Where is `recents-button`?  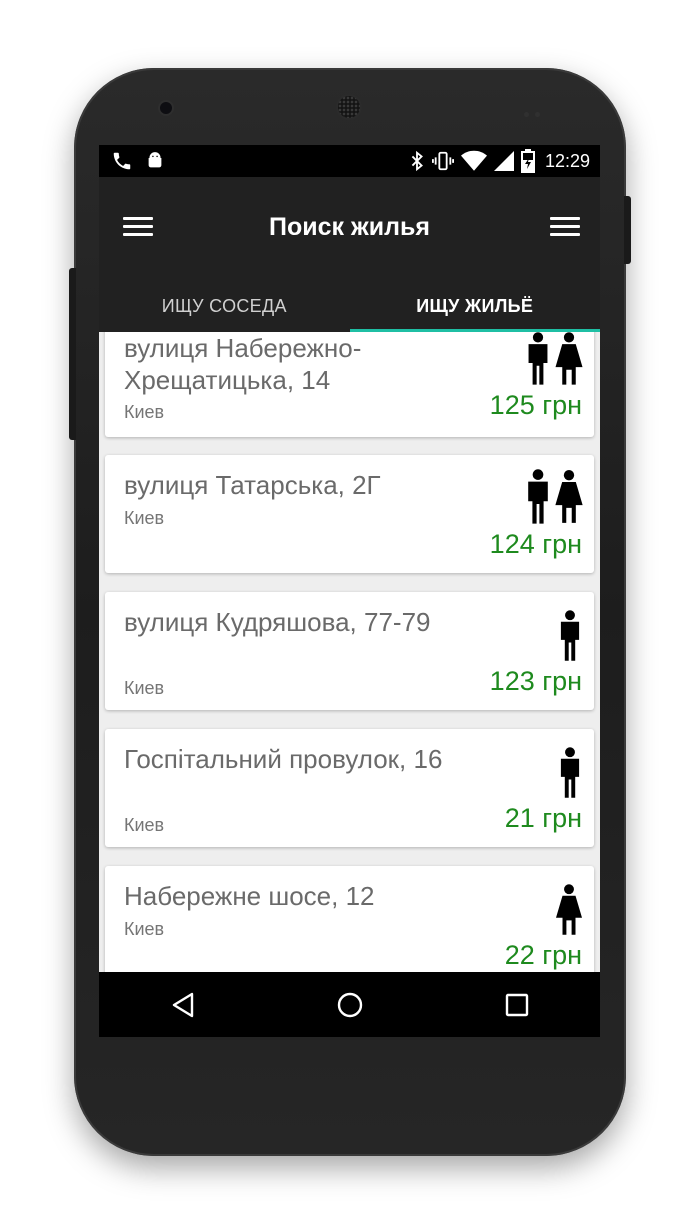
recents-button is located at coordinates (517, 1005).